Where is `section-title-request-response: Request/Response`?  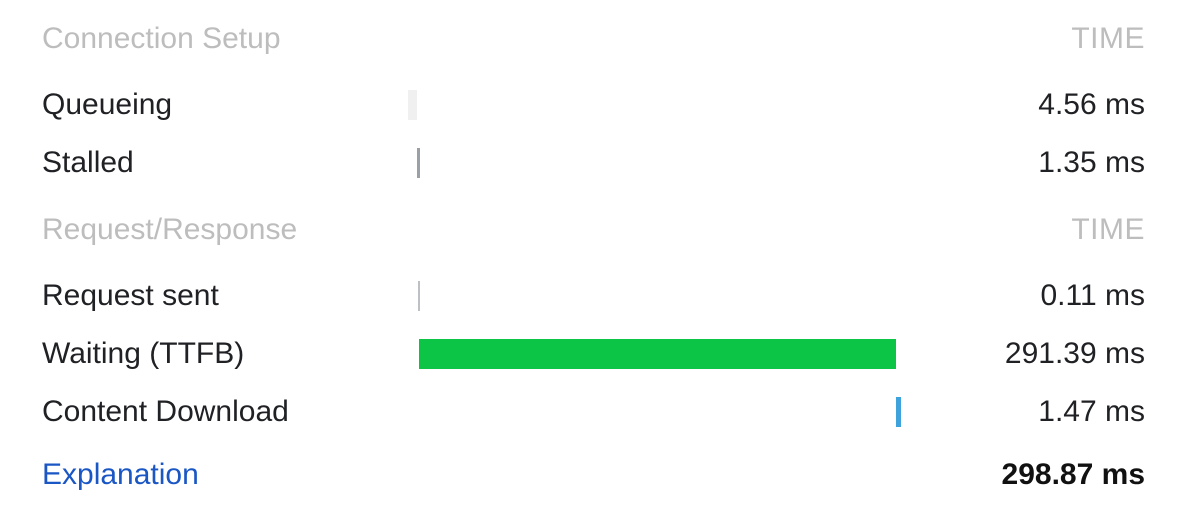 section-title-request-response: Request/Response is located at coordinates (170, 229).